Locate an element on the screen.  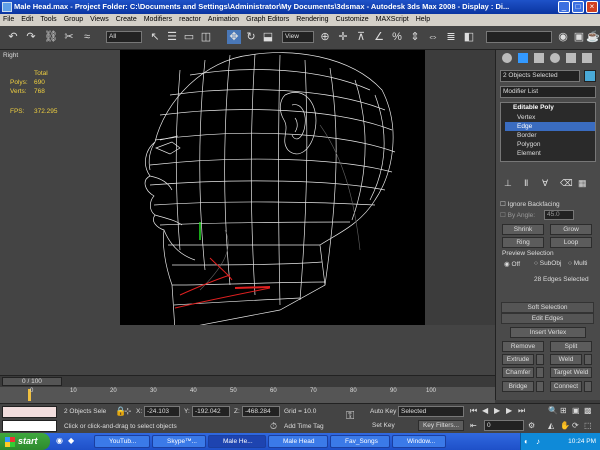
selection-filter-dropdown: All is located at coordinates (124, 37).